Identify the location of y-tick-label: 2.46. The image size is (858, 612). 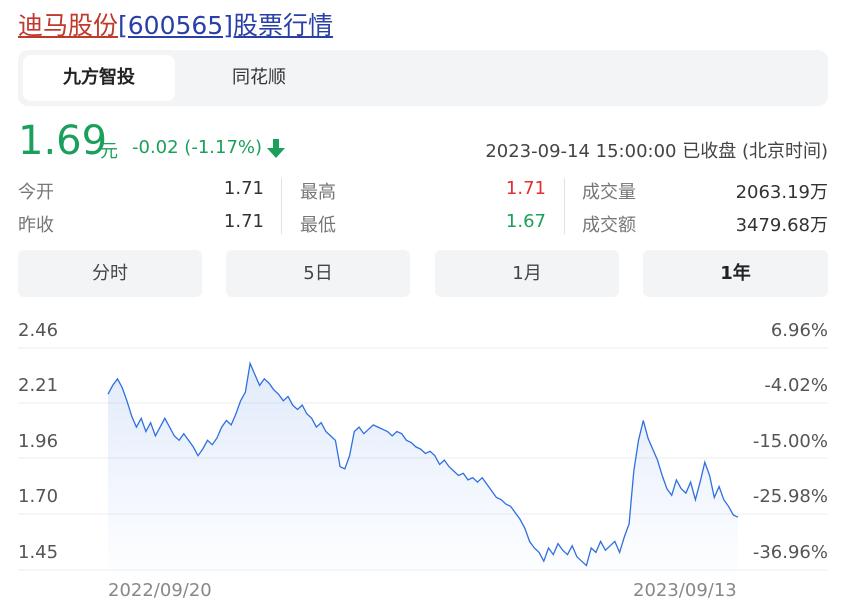
(38, 330).